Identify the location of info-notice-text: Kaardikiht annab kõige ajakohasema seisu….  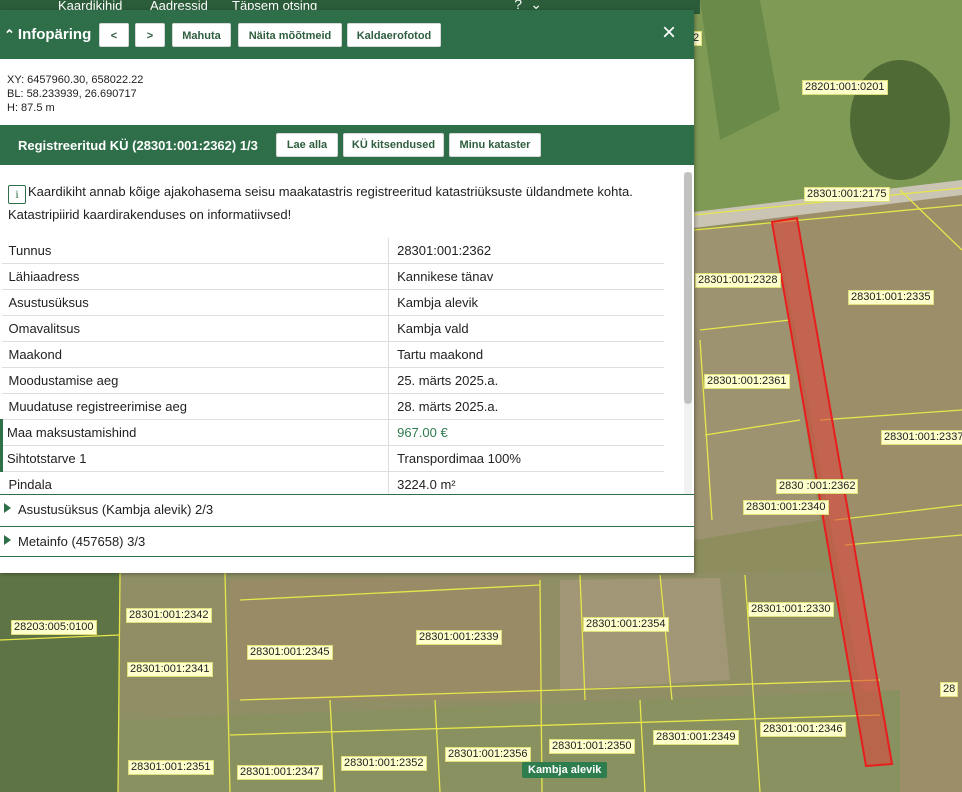
(320, 203).